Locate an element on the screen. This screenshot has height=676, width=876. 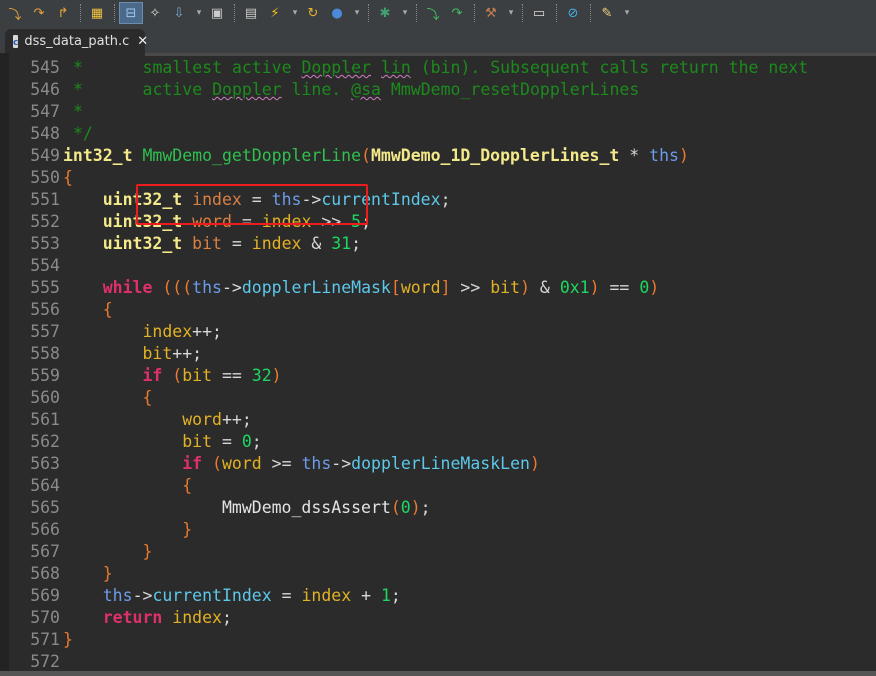
code-token: if is located at coordinates (152, 375).